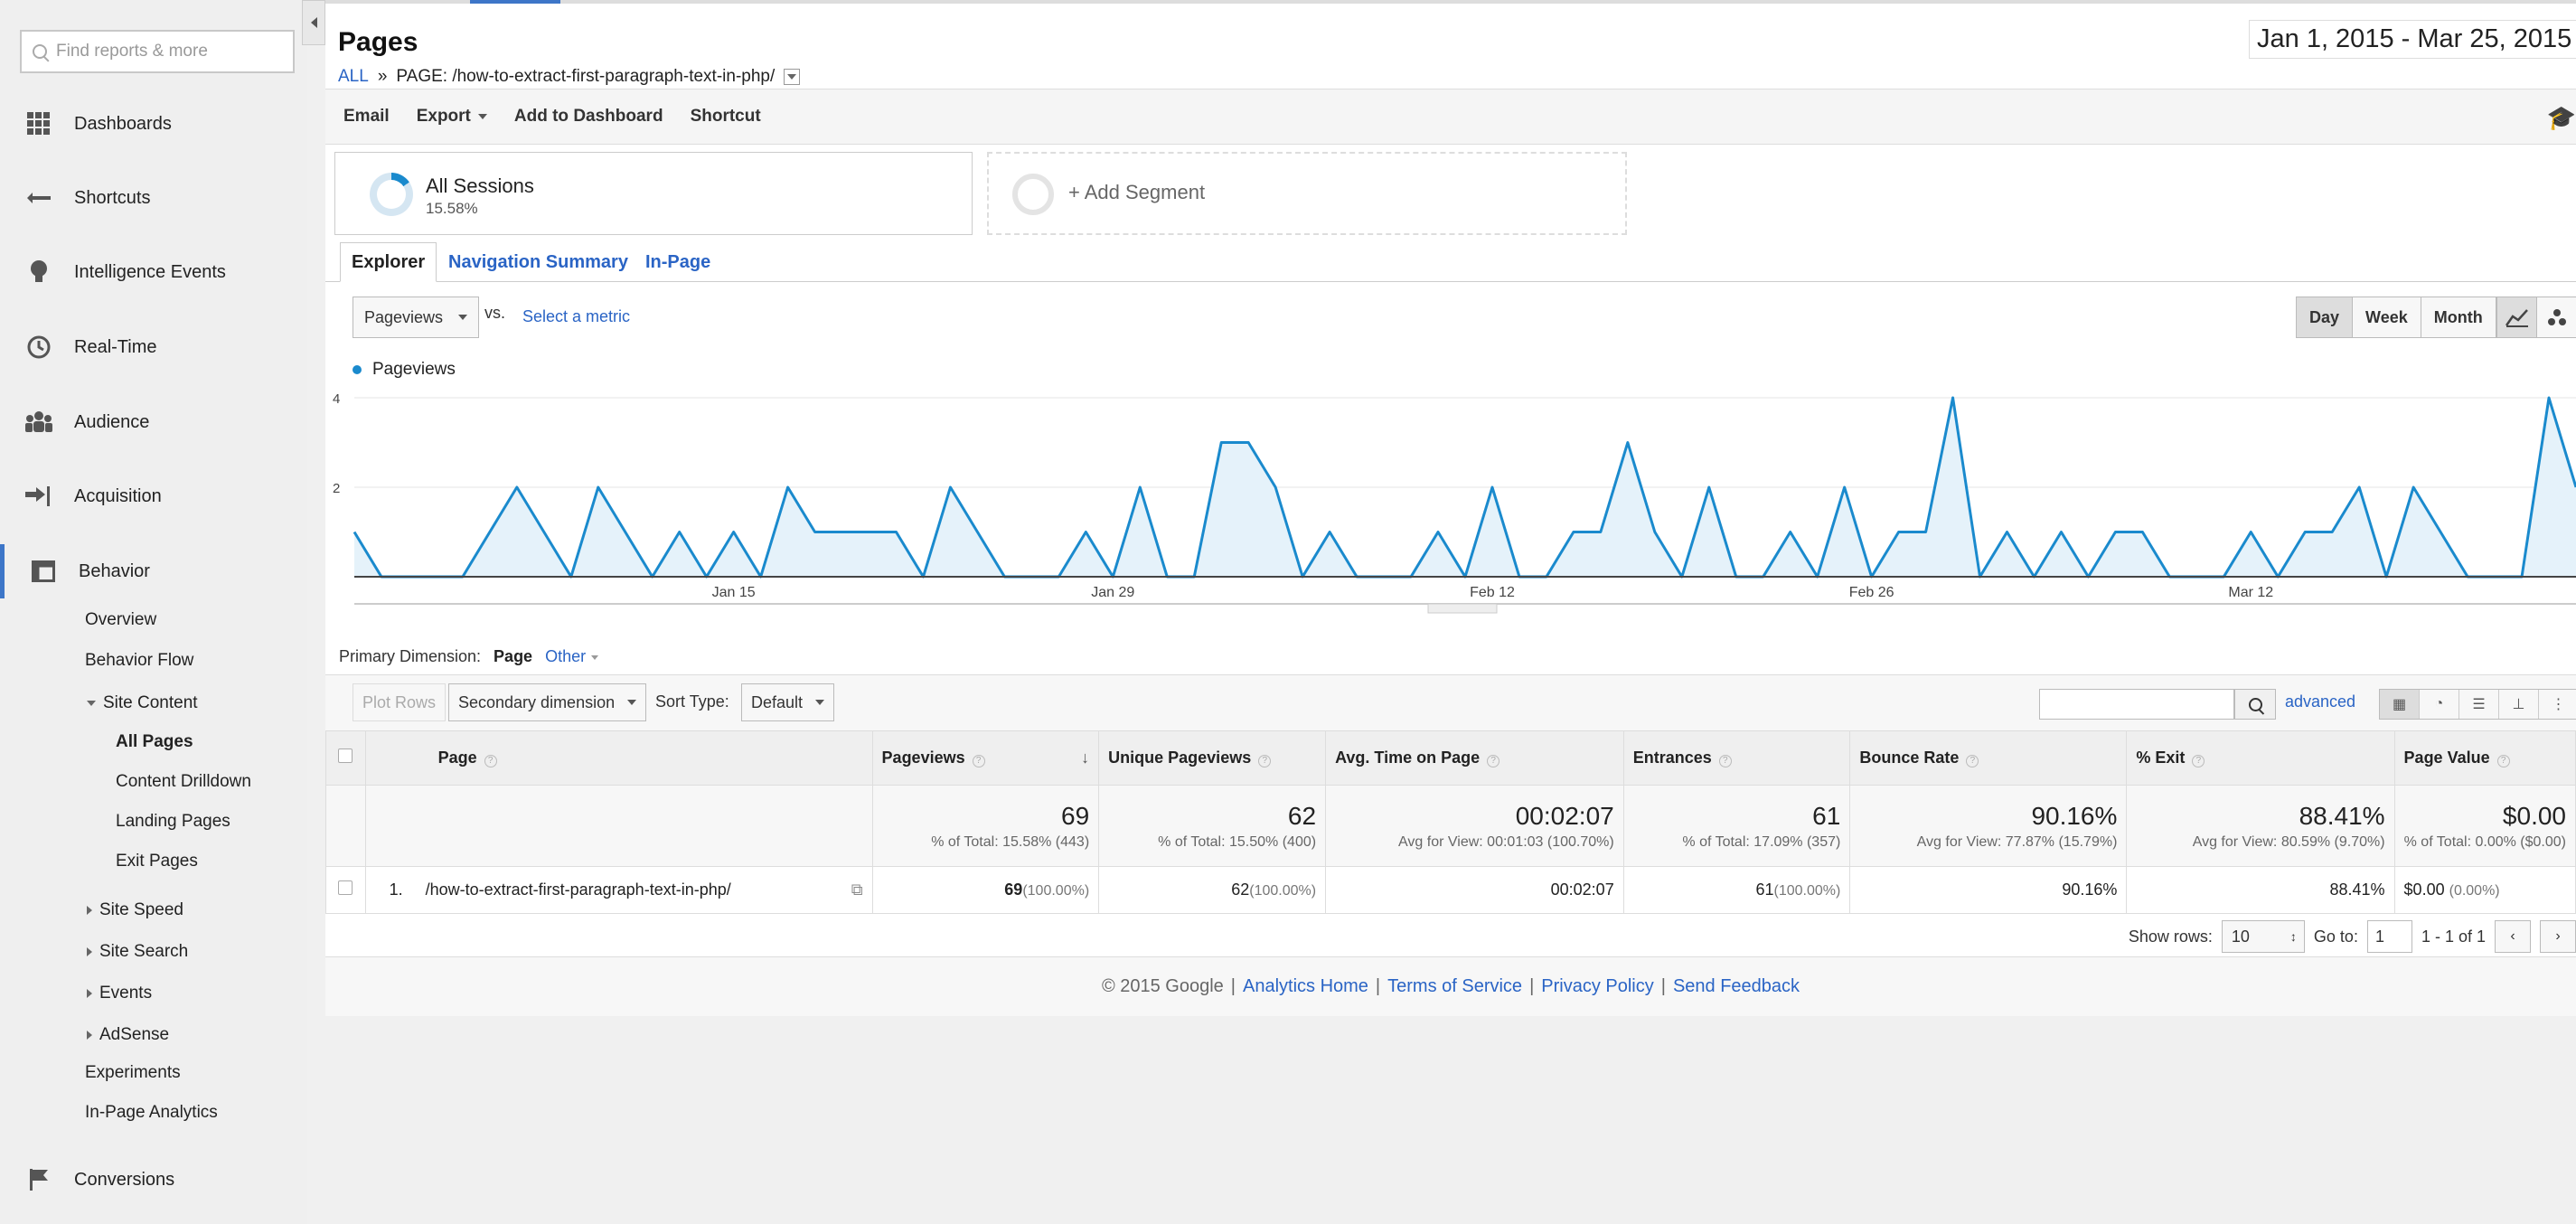 Image resolution: width=2576 pixels, height=1224 pixels. I want to click on show-rows-select: 10, so click(2263, 936).